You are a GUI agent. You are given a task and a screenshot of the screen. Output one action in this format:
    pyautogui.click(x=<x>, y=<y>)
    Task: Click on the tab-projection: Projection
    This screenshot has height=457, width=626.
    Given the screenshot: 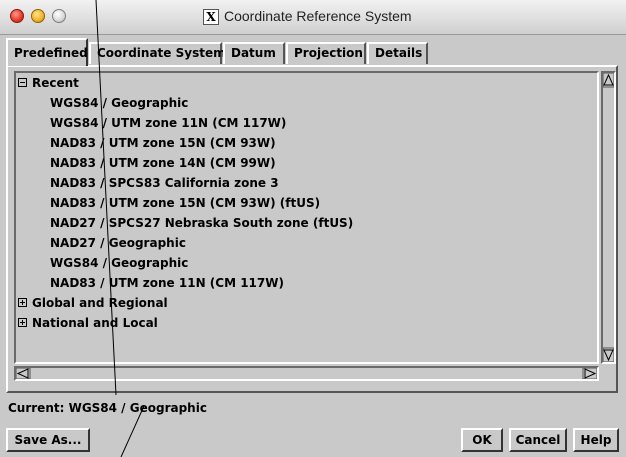 What is the action you would take?
    pyautogui.click(x=326, y=53)
    